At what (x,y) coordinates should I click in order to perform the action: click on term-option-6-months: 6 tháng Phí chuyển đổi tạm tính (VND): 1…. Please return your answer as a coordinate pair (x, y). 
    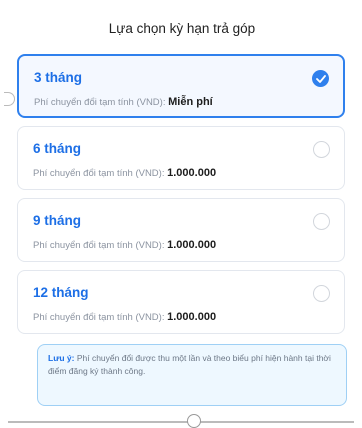
    Looking at the image, I should click on (181, 158).